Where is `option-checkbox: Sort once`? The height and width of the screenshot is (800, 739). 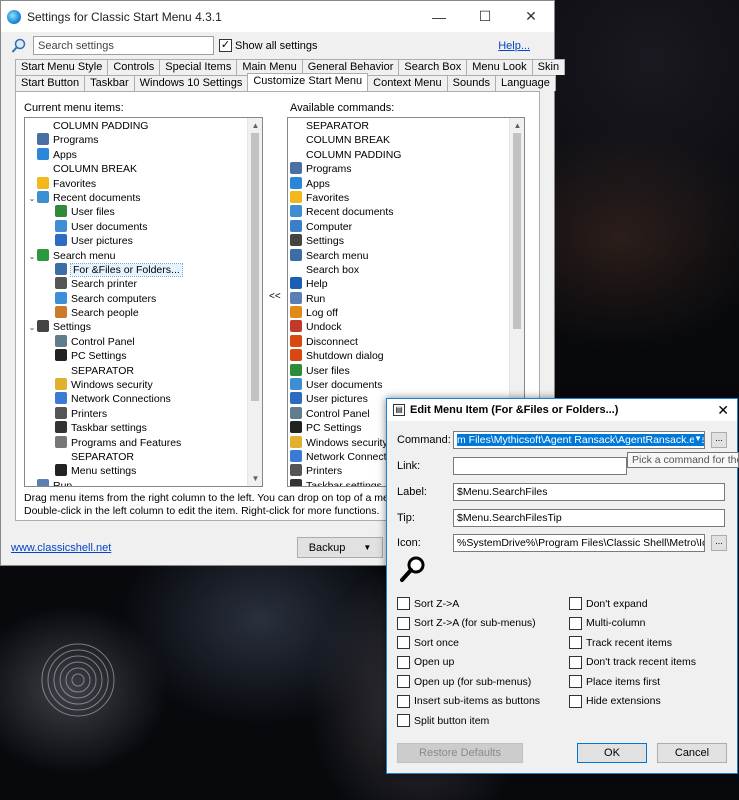
option-checkbox: Sort once is located at coordinates (428, 642).